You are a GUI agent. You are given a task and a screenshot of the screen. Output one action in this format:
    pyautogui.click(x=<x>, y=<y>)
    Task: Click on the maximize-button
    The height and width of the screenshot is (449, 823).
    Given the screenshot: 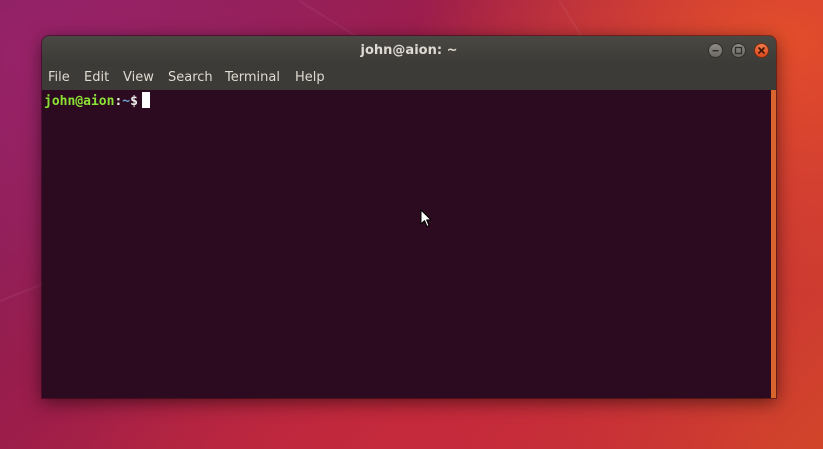 What is the action you would take?
    pyautogui.click(x=738, y=50)
    